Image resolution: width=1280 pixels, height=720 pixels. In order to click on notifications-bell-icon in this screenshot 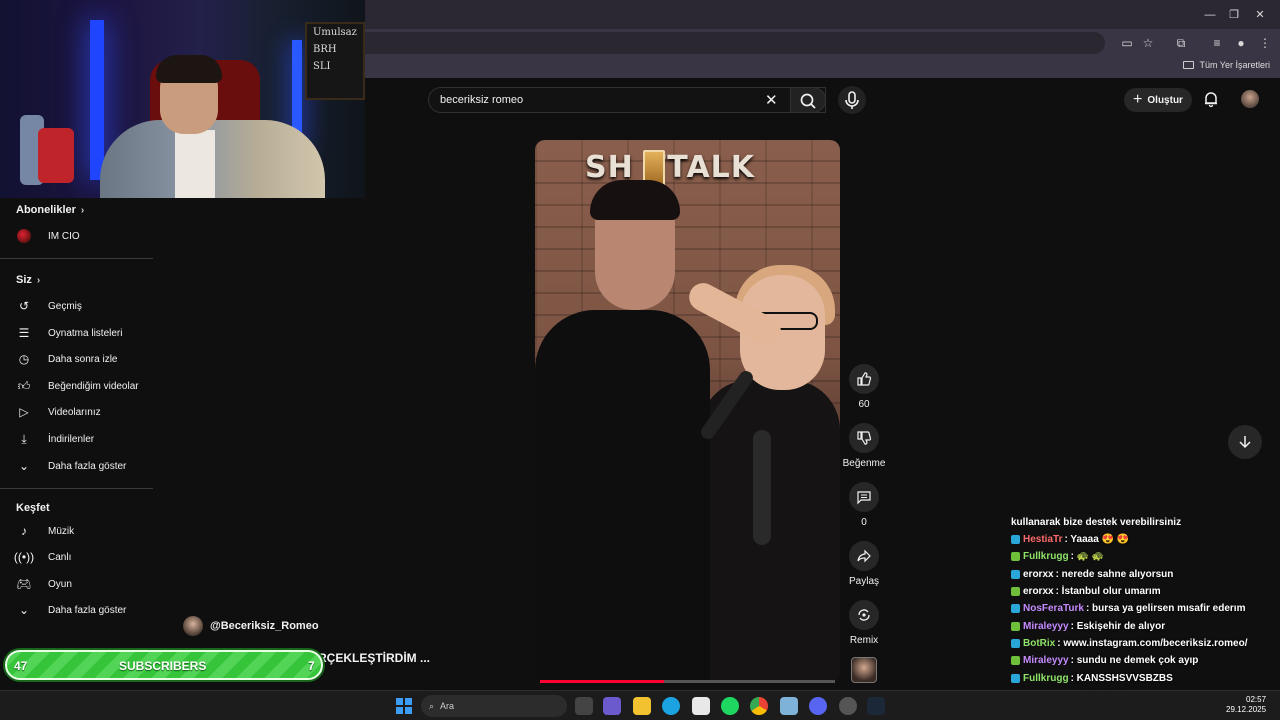, I will do `click(1211, 99)`.